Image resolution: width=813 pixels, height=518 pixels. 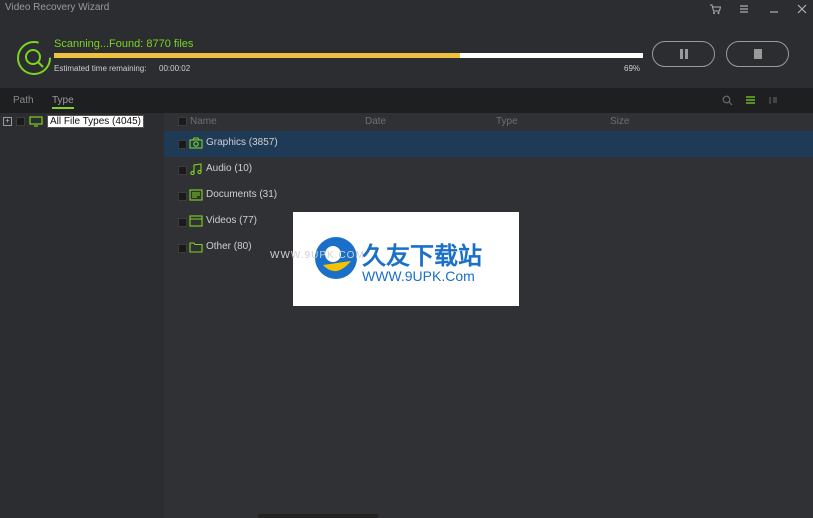 What do you see at coordinates (488, 144) in the screenshot?
I see `row-graphics: Graphics (3857)` at bounding box center [488, 144].